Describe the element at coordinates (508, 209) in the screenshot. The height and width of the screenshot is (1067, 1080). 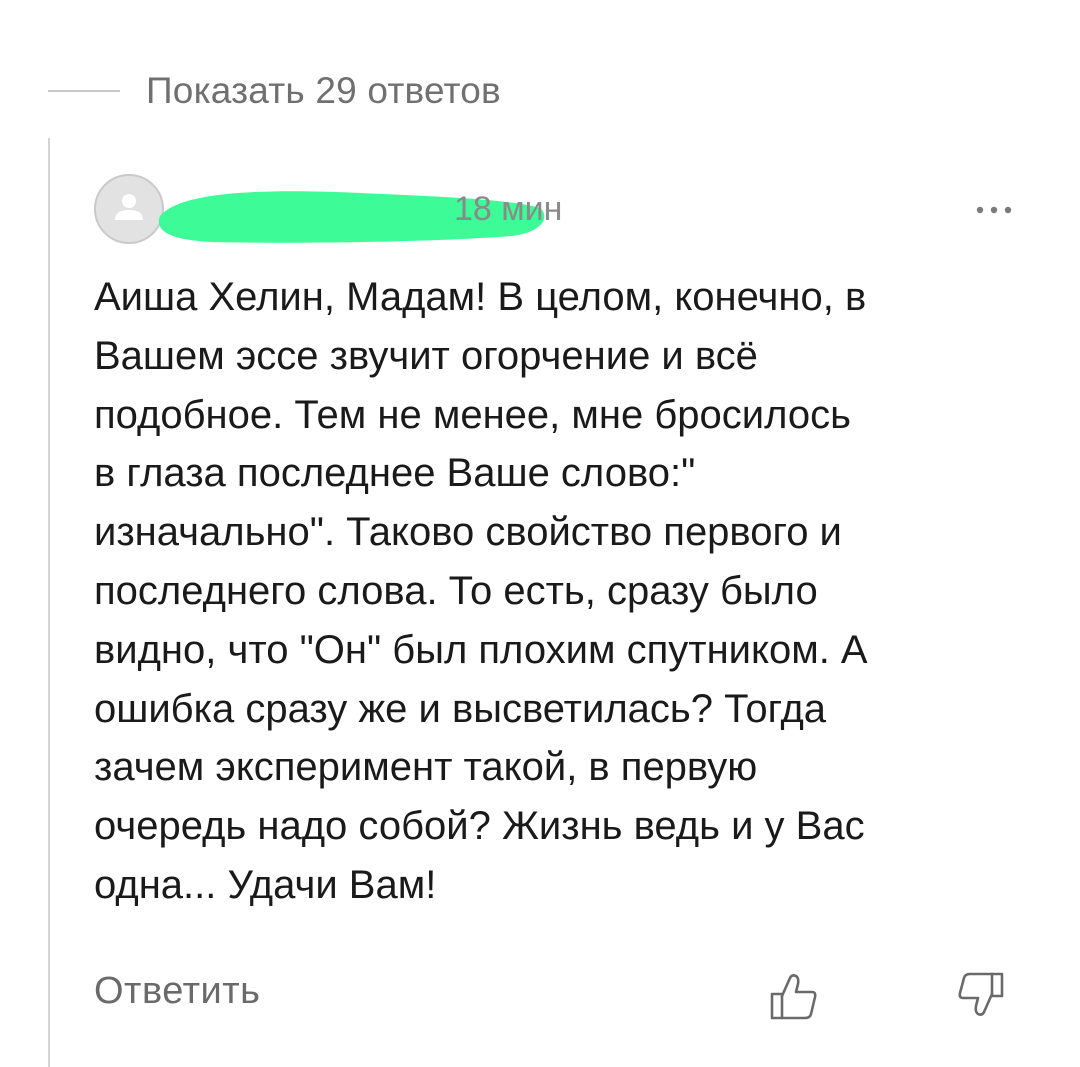
I see `comment-timestamp: 18 мин` at that location.